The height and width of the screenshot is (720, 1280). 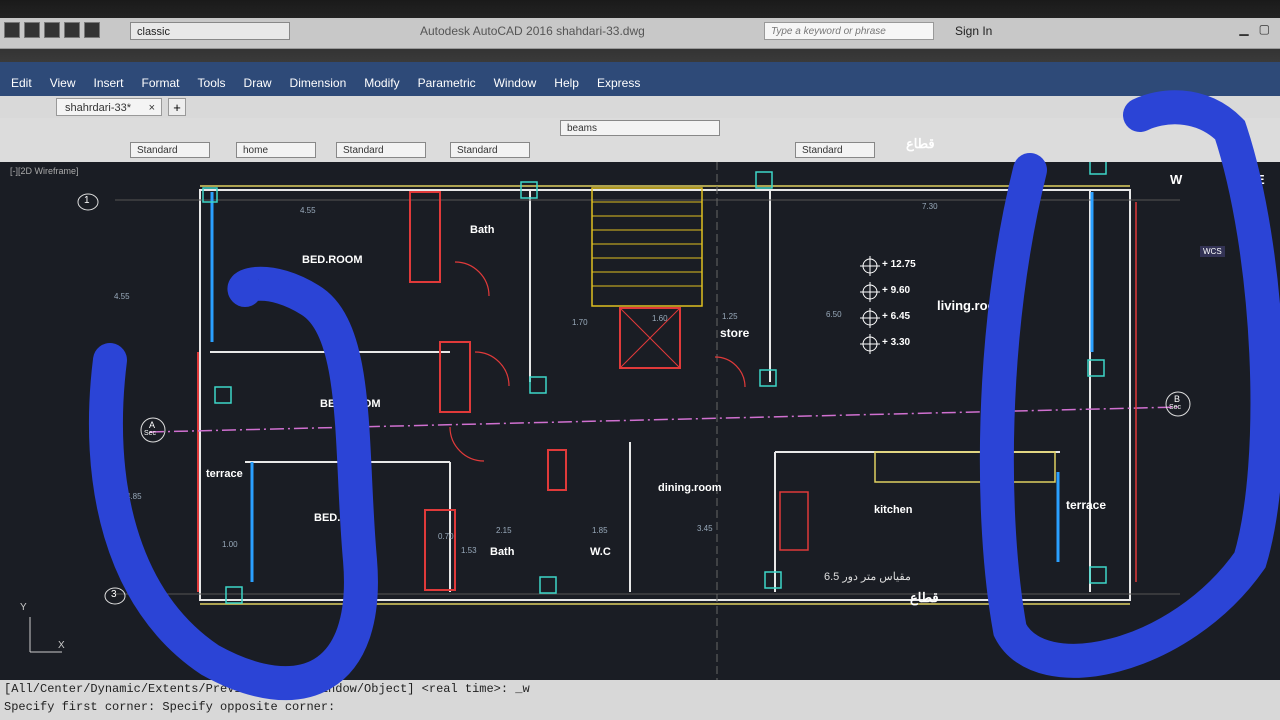 I want to click on save-icon, so click(x=52, y=30).